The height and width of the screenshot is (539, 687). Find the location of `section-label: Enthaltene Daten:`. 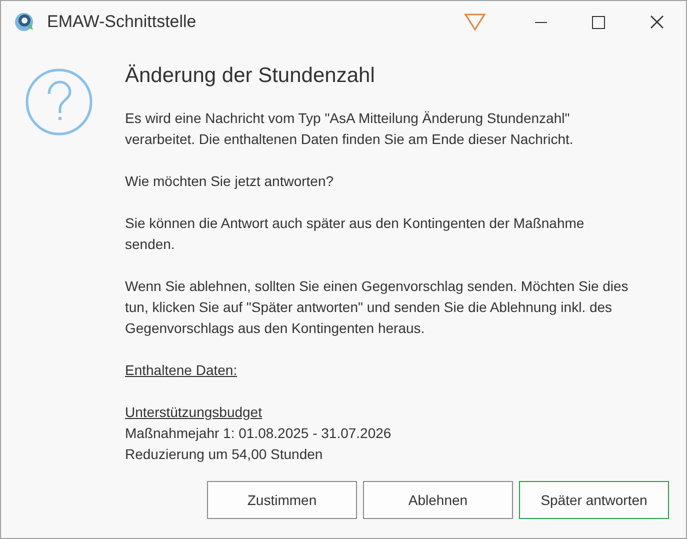

section-label: Enthaltene Daten: is located at coordinates (181, 370).